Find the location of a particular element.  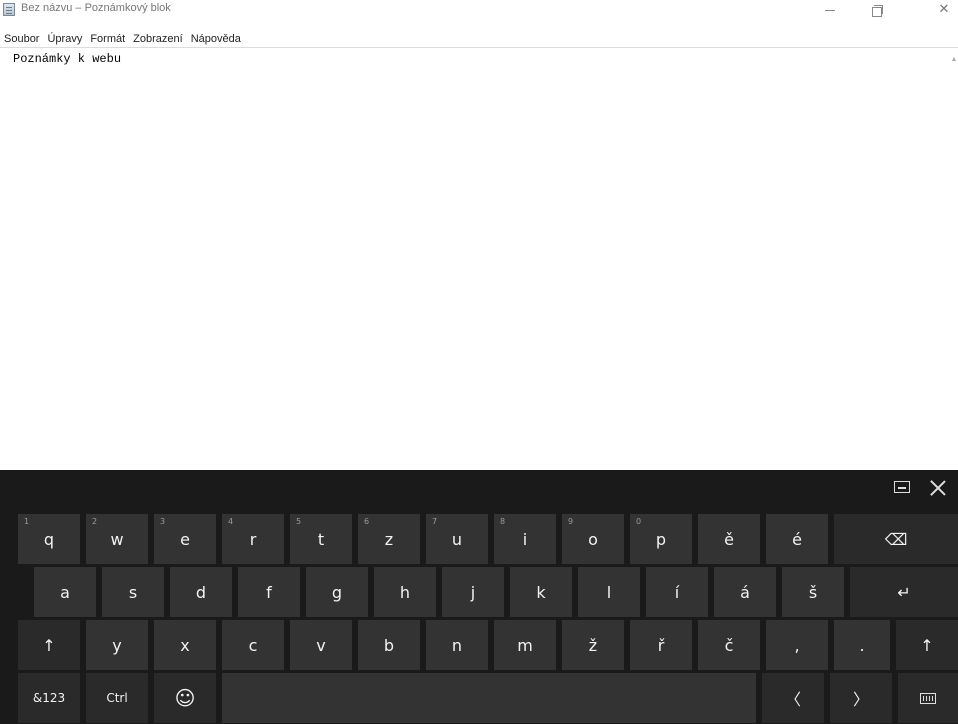

key-g: g is located at coordinates (337, 592).